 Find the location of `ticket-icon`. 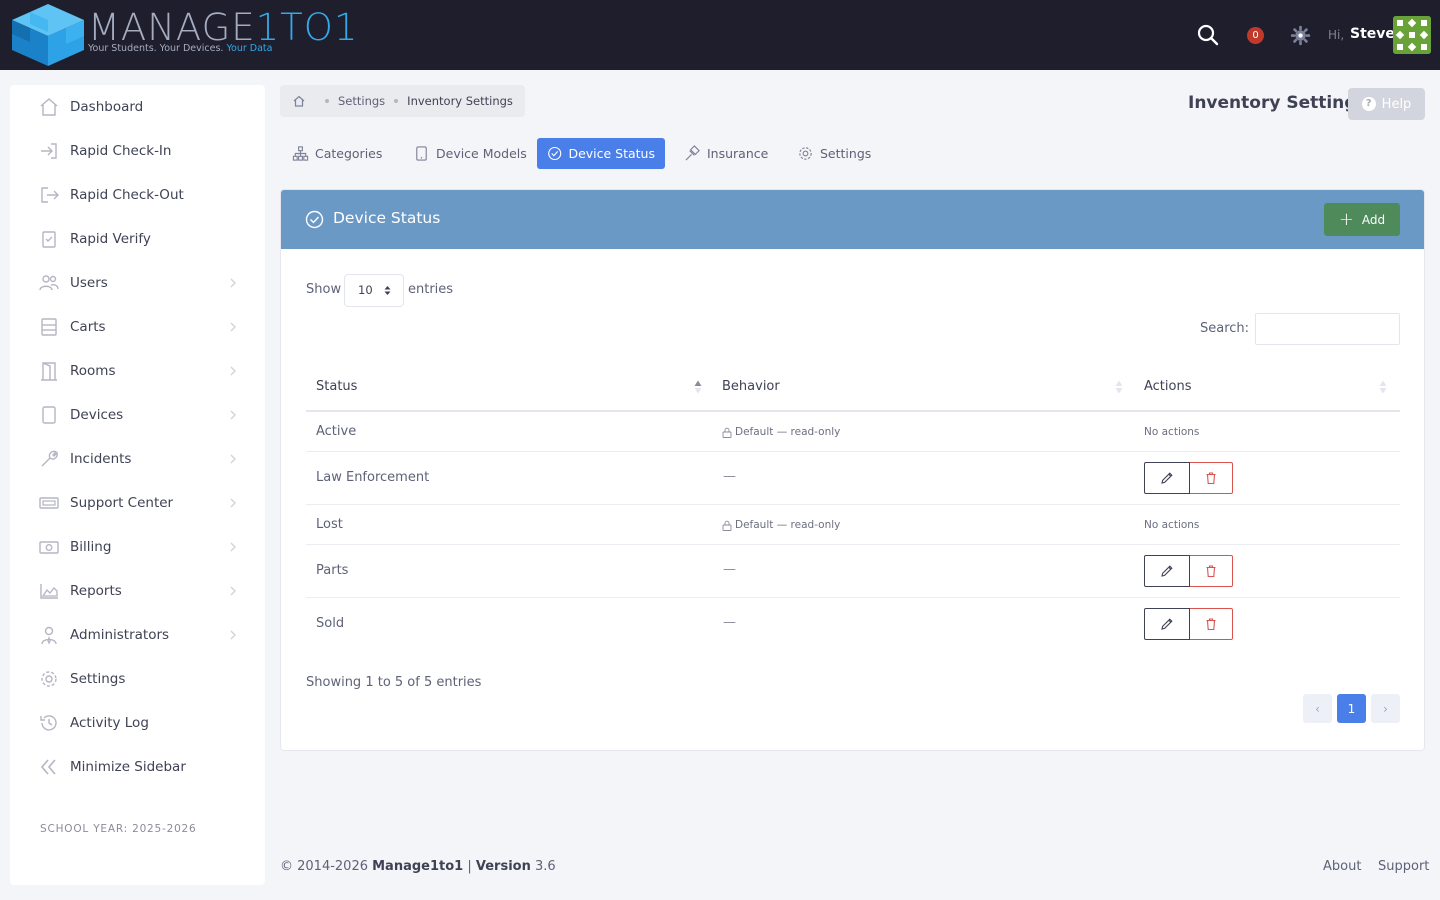

ticket-icon is located at coordinates (49, 503).